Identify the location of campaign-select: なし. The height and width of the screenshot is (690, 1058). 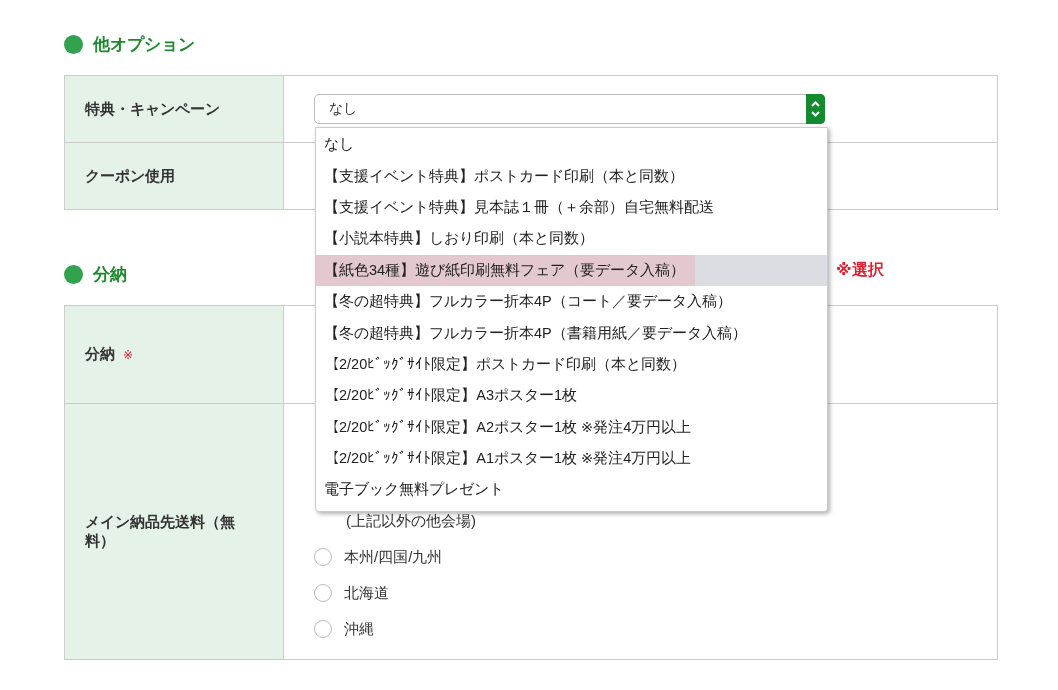
(569, 109).